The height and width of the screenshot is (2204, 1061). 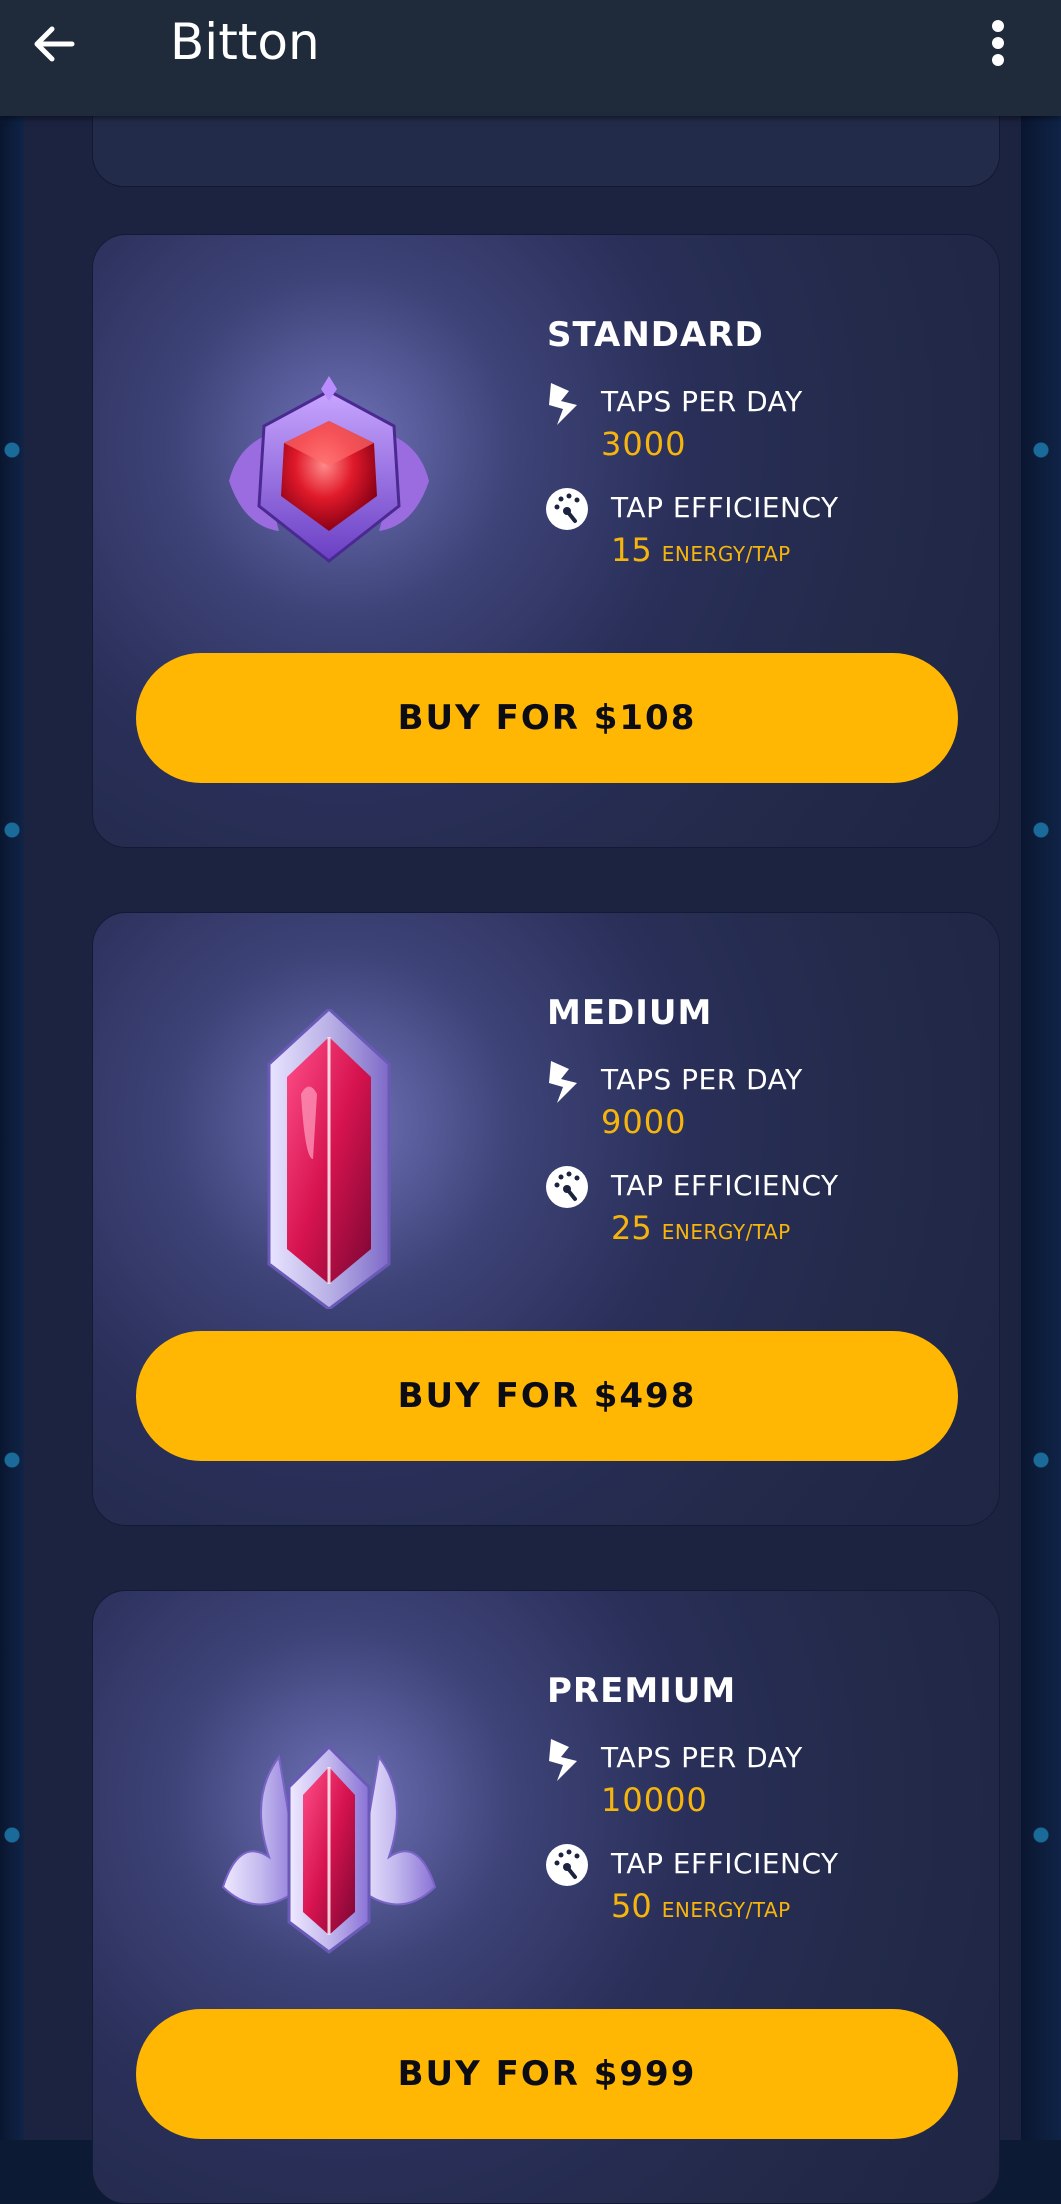 I want to click on taps-per-day-value: 10000, so click(x=654, y=1800).